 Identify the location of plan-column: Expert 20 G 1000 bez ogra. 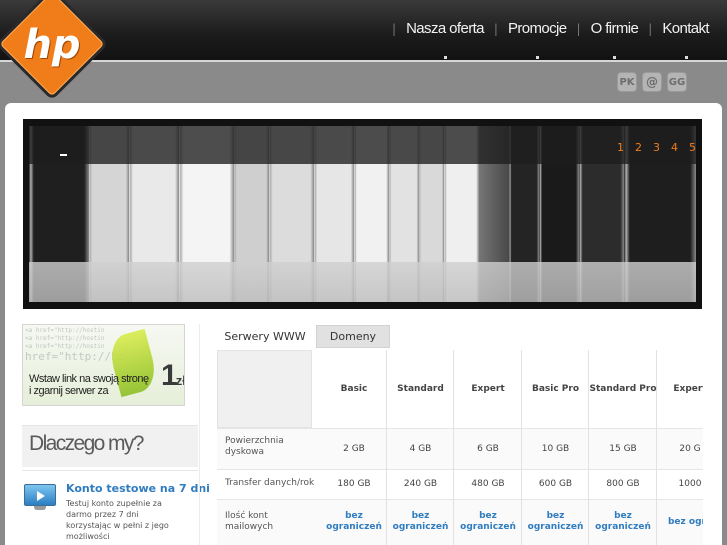
(680, 447).